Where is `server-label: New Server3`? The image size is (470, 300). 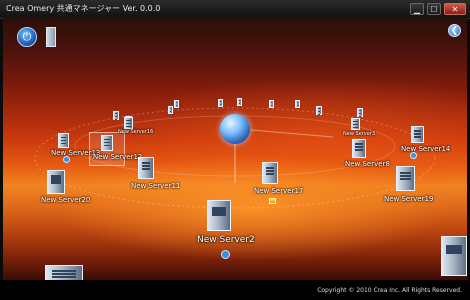
server-label: New Server3 is located at coordinates (359, 134).